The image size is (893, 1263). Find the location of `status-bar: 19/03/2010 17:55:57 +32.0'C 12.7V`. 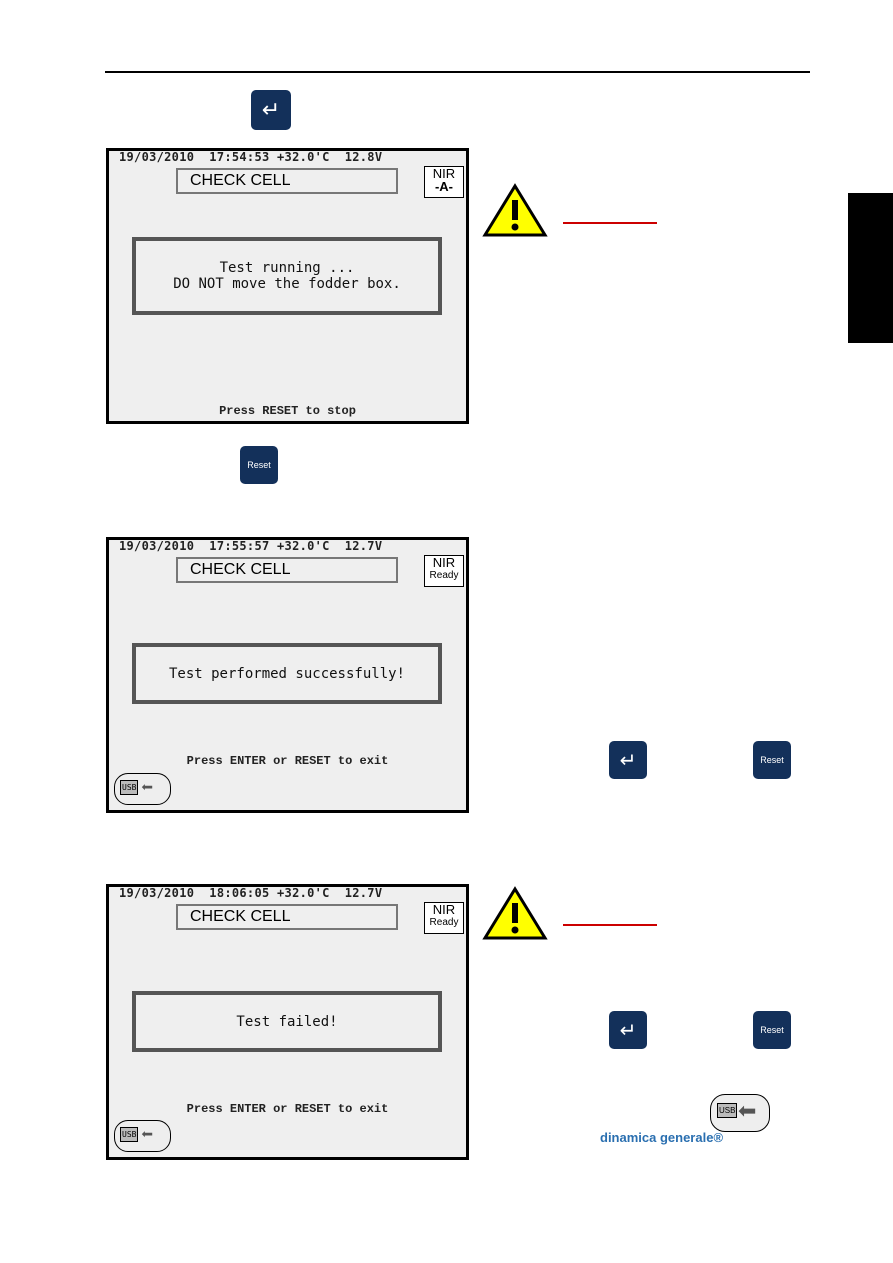

status-bar: 19/03/2010 17:55:57 +32.0'C 12.7V is located at coordinates (251, 546).